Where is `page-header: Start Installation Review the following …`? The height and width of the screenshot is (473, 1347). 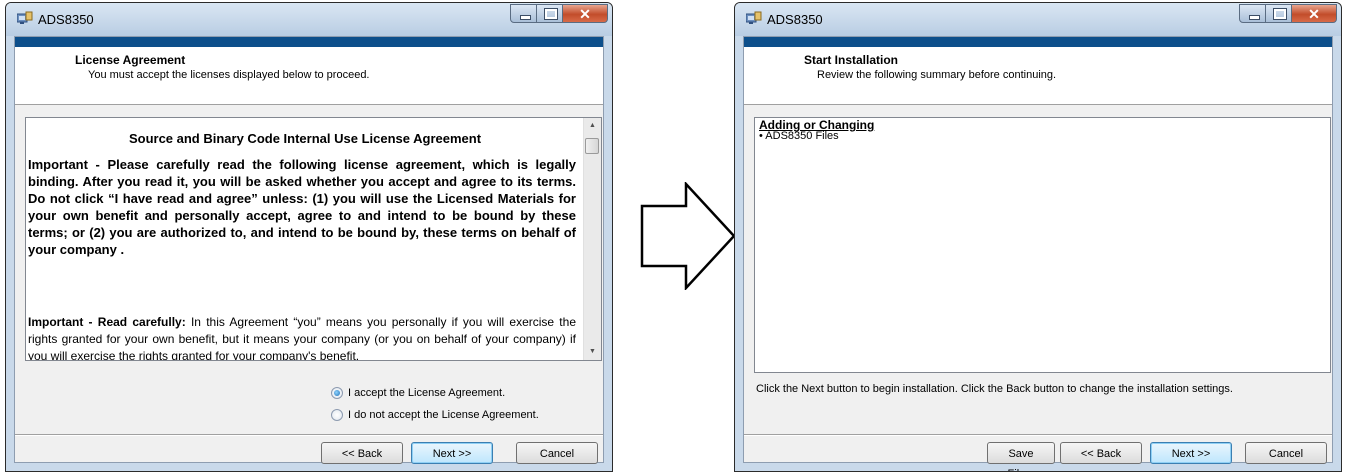 page-header: Start Installation Review the following … is located at coordinates (1038, 76).